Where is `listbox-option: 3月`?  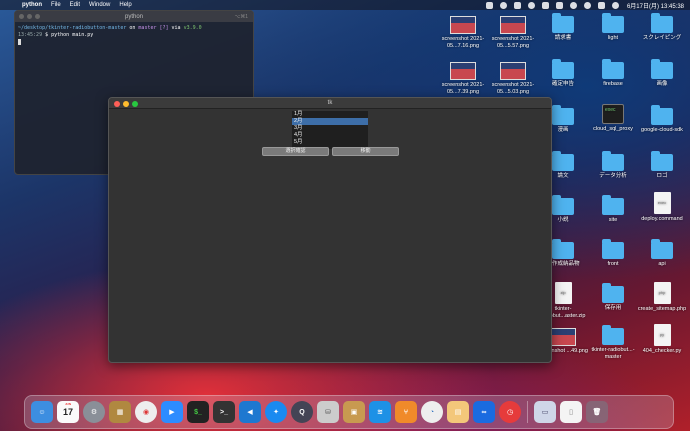 listbox-option: 3月 is located at coordinates (330, 128).